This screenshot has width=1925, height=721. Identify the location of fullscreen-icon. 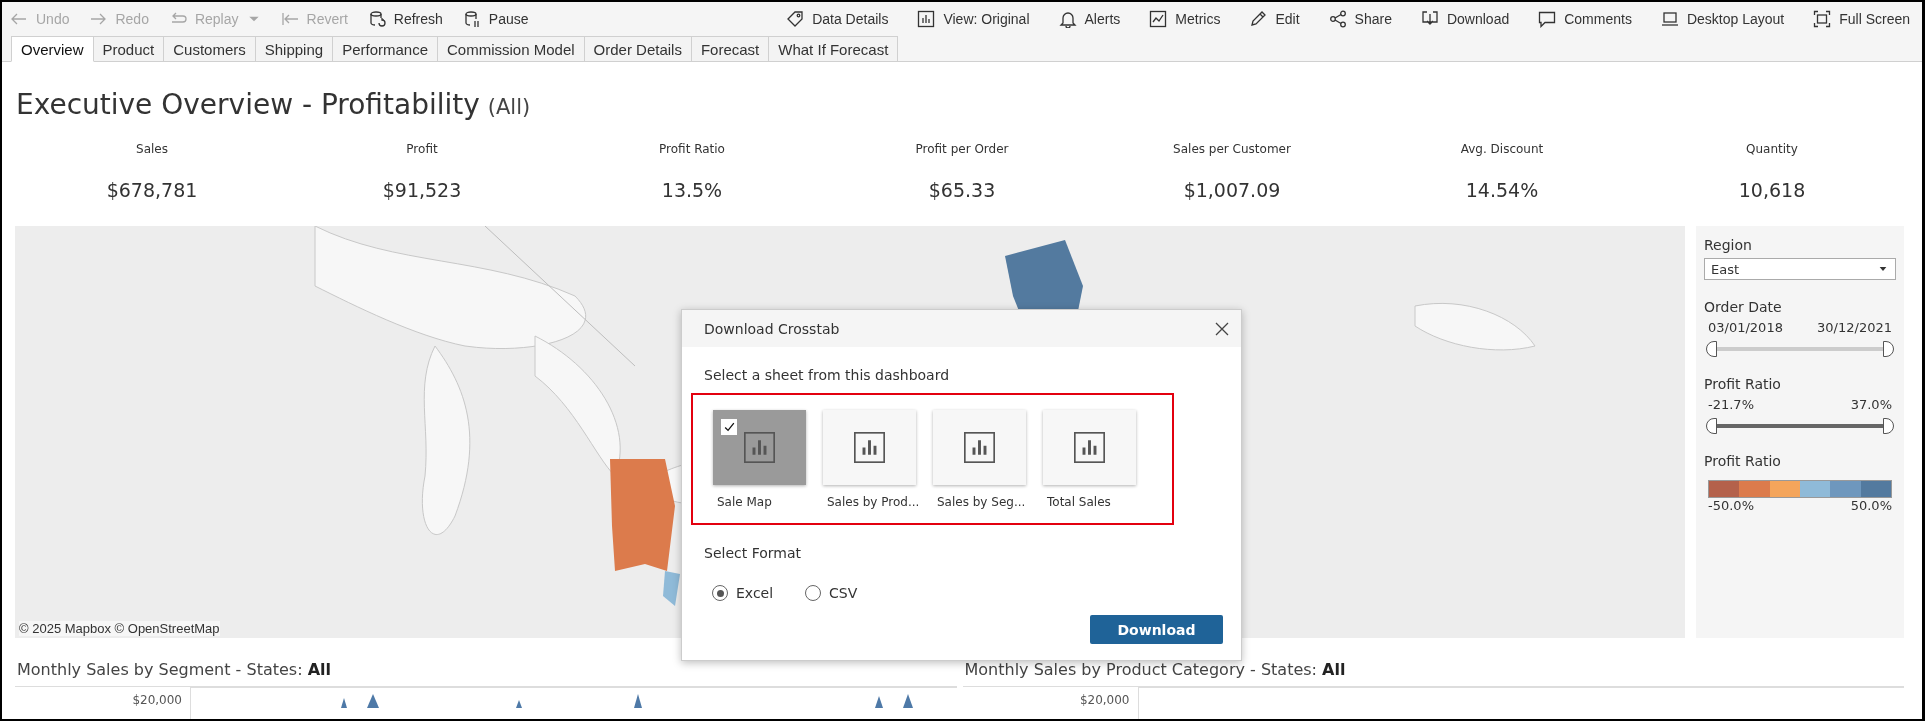
(1822, 19).